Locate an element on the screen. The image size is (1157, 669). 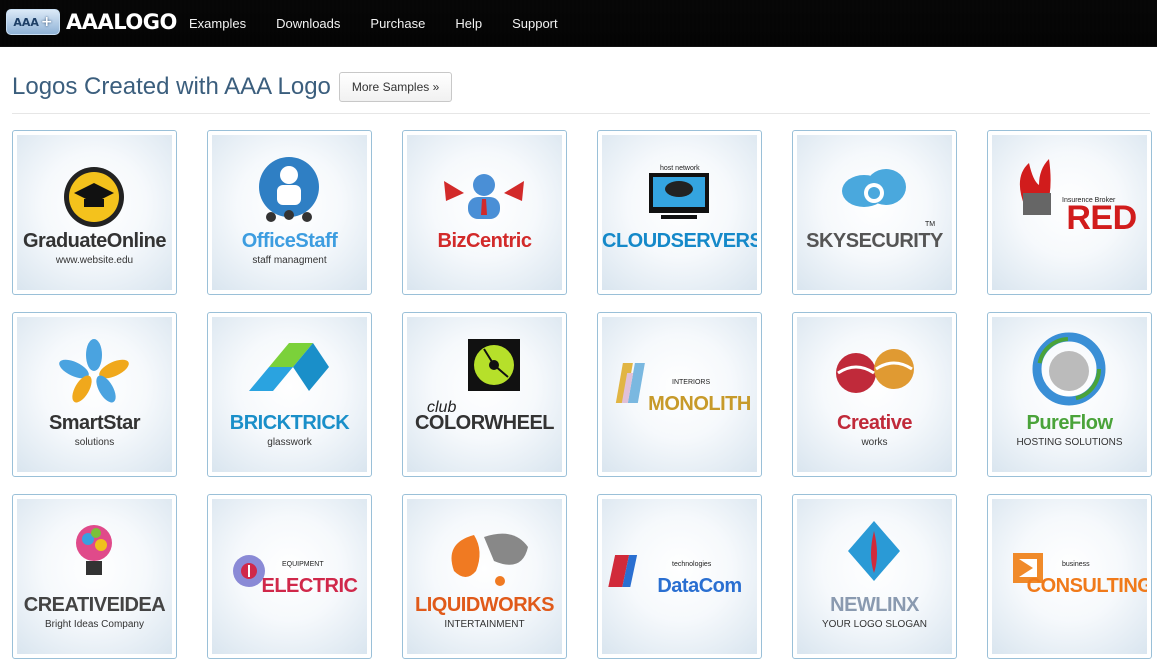
logo-image: PureFlow HOSTING SOLUTIONS is located at coordinates (1069, 394).